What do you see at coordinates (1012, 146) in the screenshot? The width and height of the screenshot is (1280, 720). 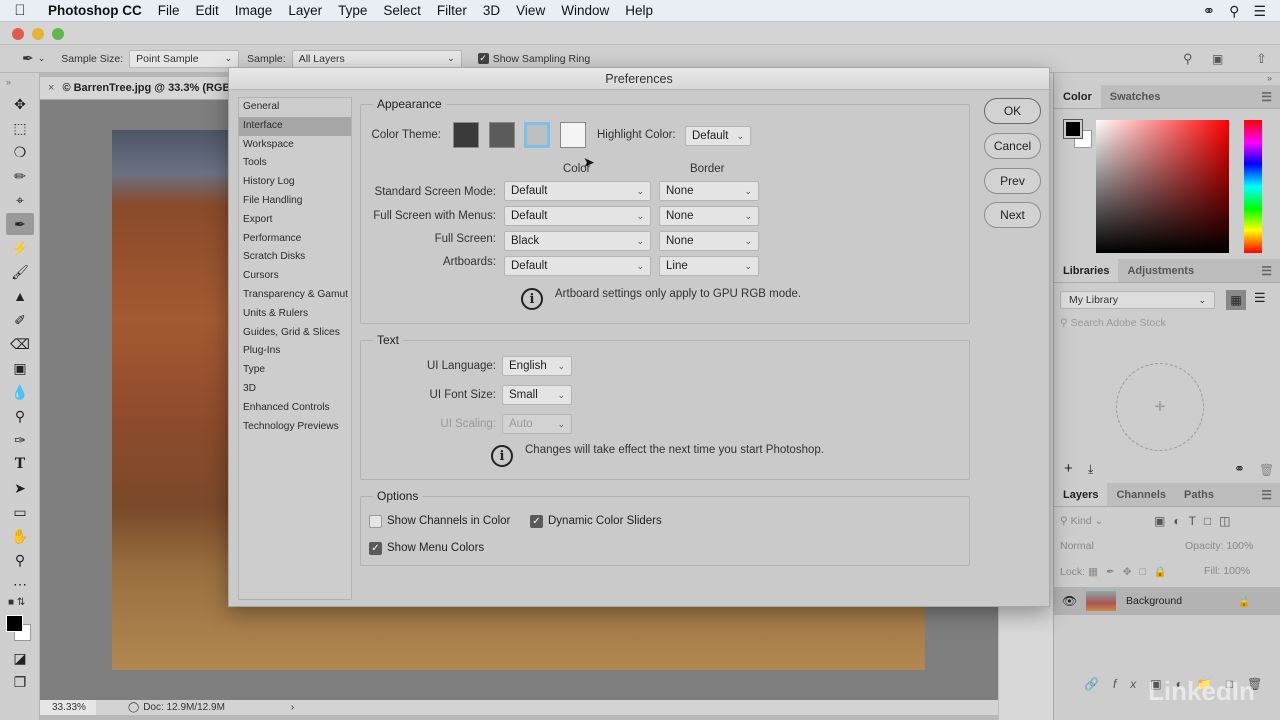 I see `cancel-button: Cancel` at bounding box center [1012, 146].